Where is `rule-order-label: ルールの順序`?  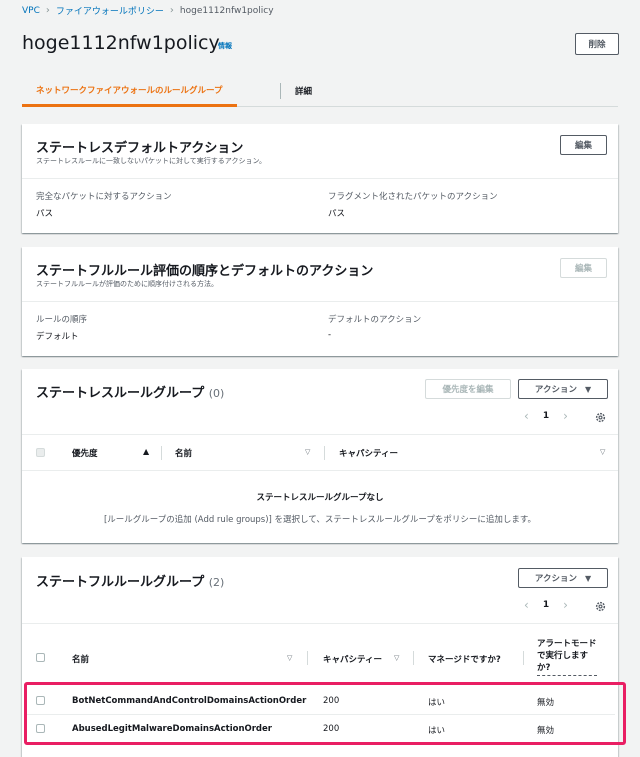
rule-order-label: ルールの順序 is located at coordinates (62, 320).